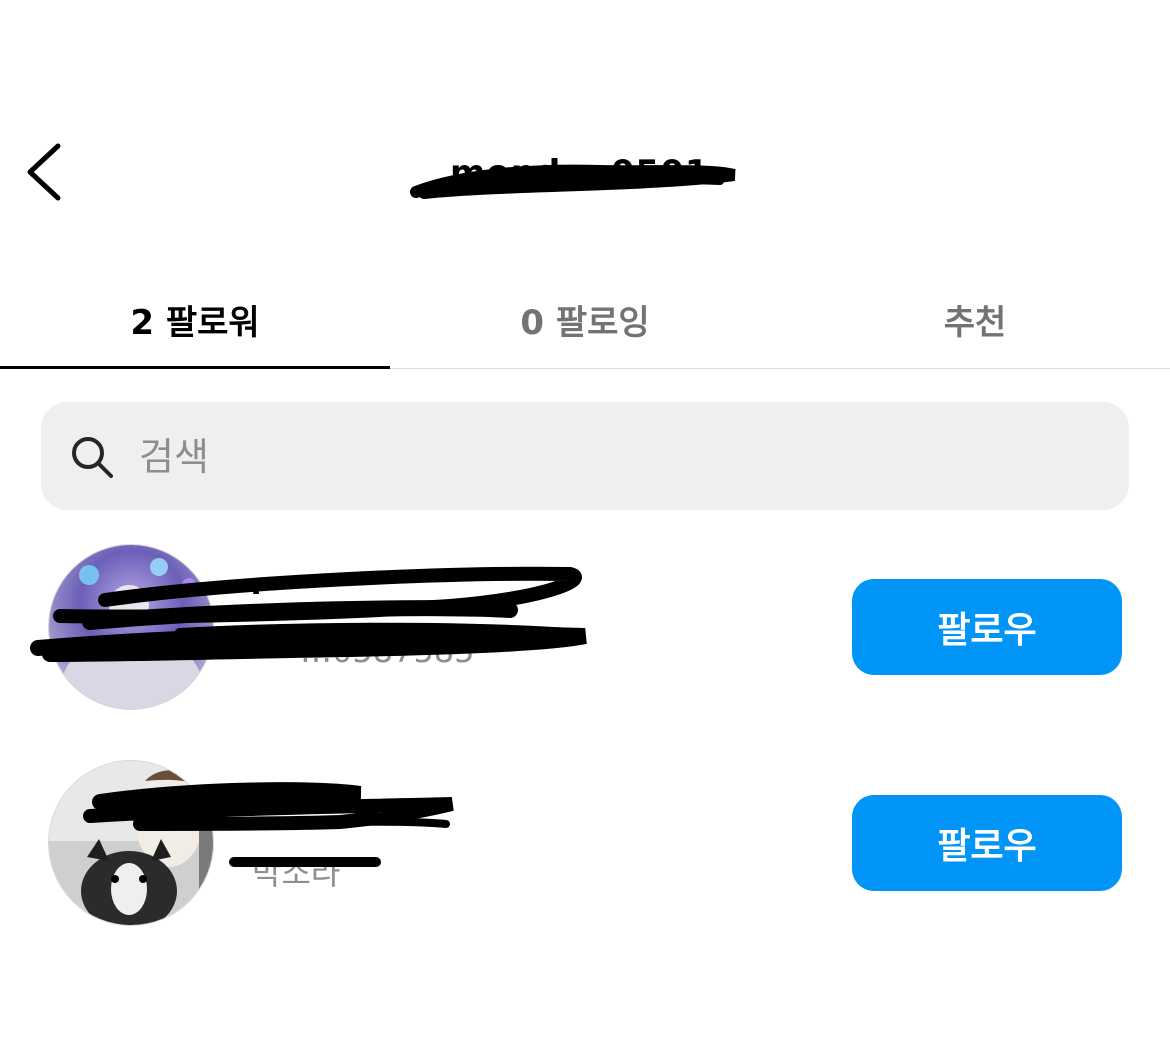 The image size is (1170, 1054). What do you see at coordinates (195, 367) in the screenshot?
I see `active-tab-indicator` at bounding box center [195, 367].